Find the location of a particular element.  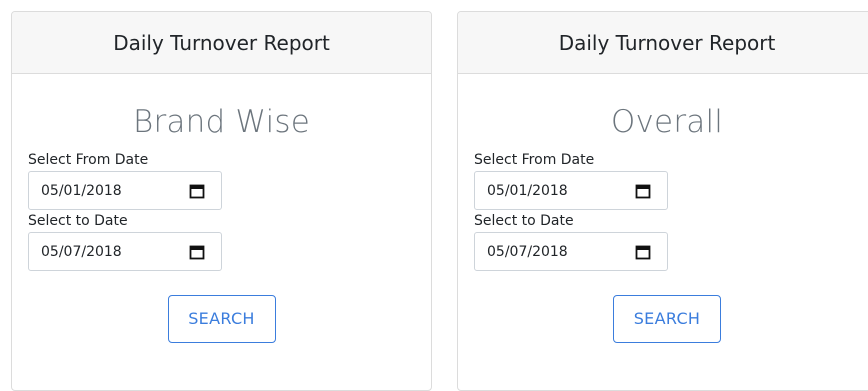

report-subtitle: Brand Wise is located at coordinates (221, 122).